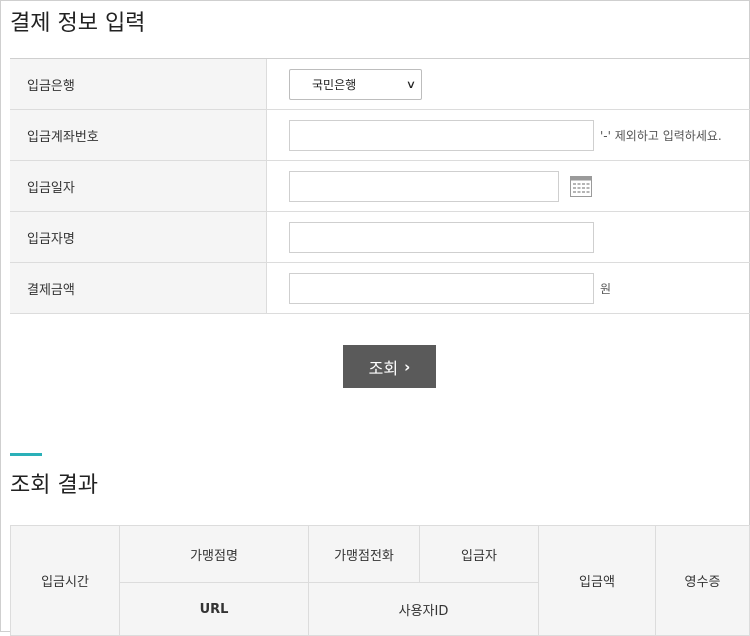 The image size is (750, 636). What do you see at coordinates (423, 609) in the screenshot?
I see `col-user-id: 사용자ID` at bounding box center [423, 609].